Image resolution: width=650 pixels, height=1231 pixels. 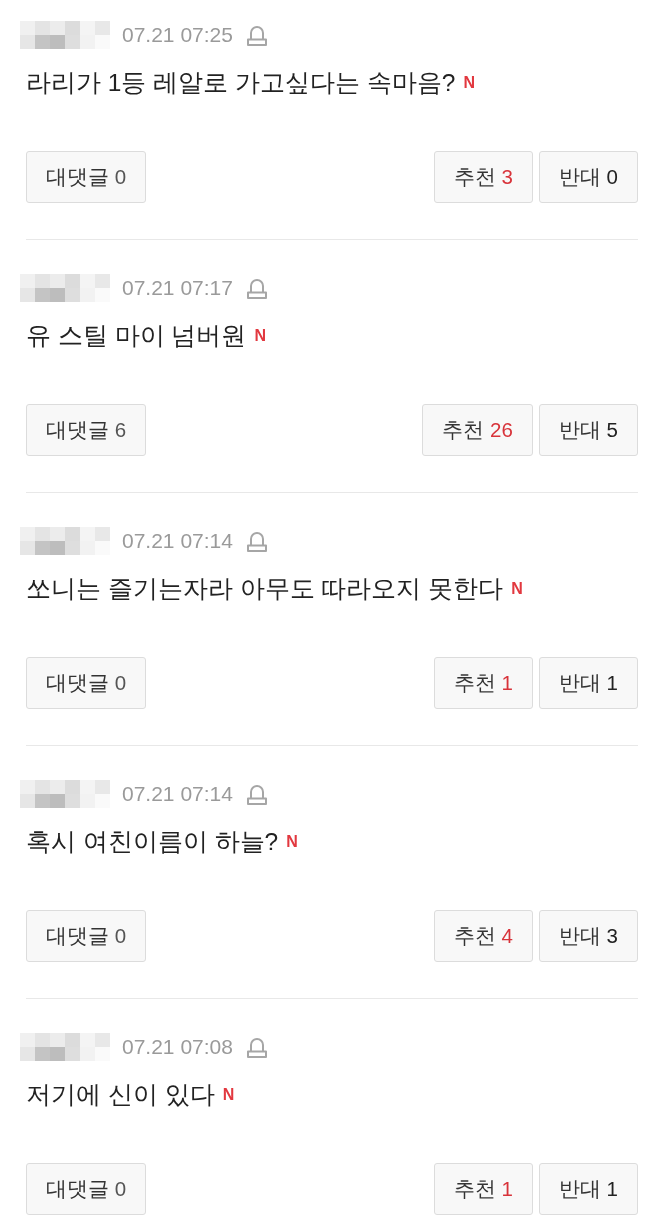 I want to click on comment-time: 07.21 07:25, so click(x=177, y=35).